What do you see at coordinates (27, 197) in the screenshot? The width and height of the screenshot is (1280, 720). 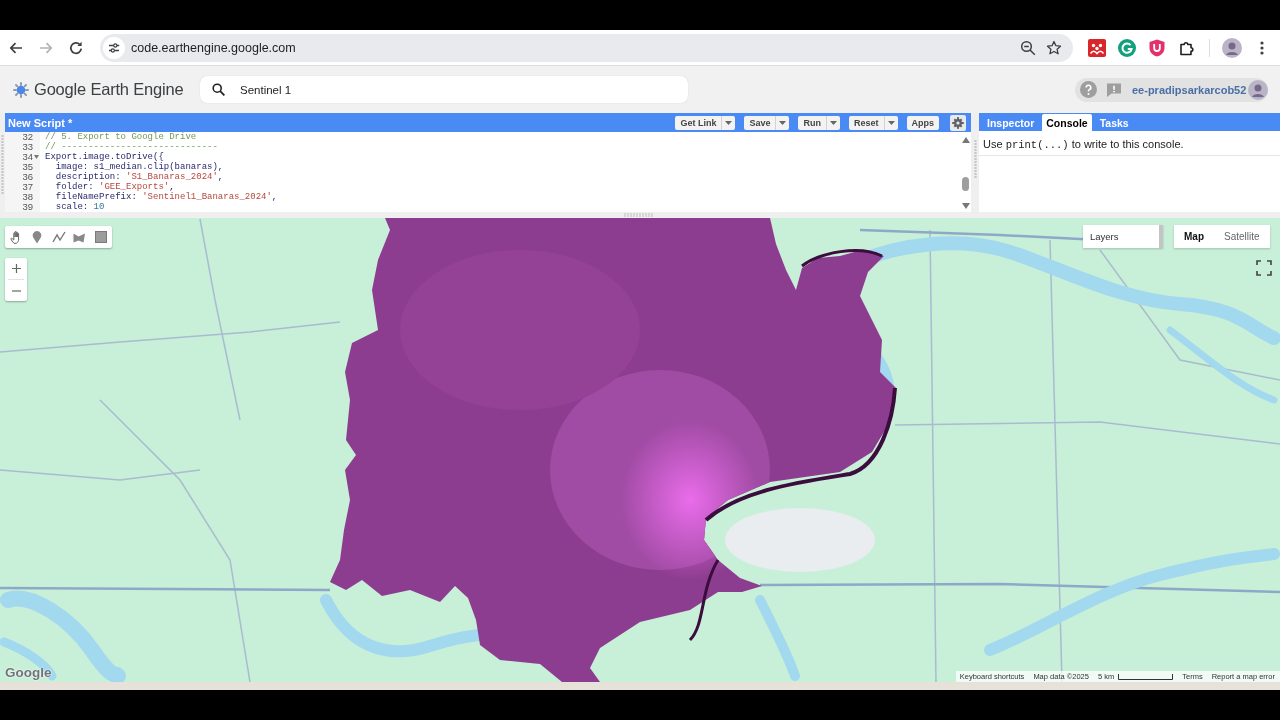 I see `line-number: 38` at bounding box center [27, 197].